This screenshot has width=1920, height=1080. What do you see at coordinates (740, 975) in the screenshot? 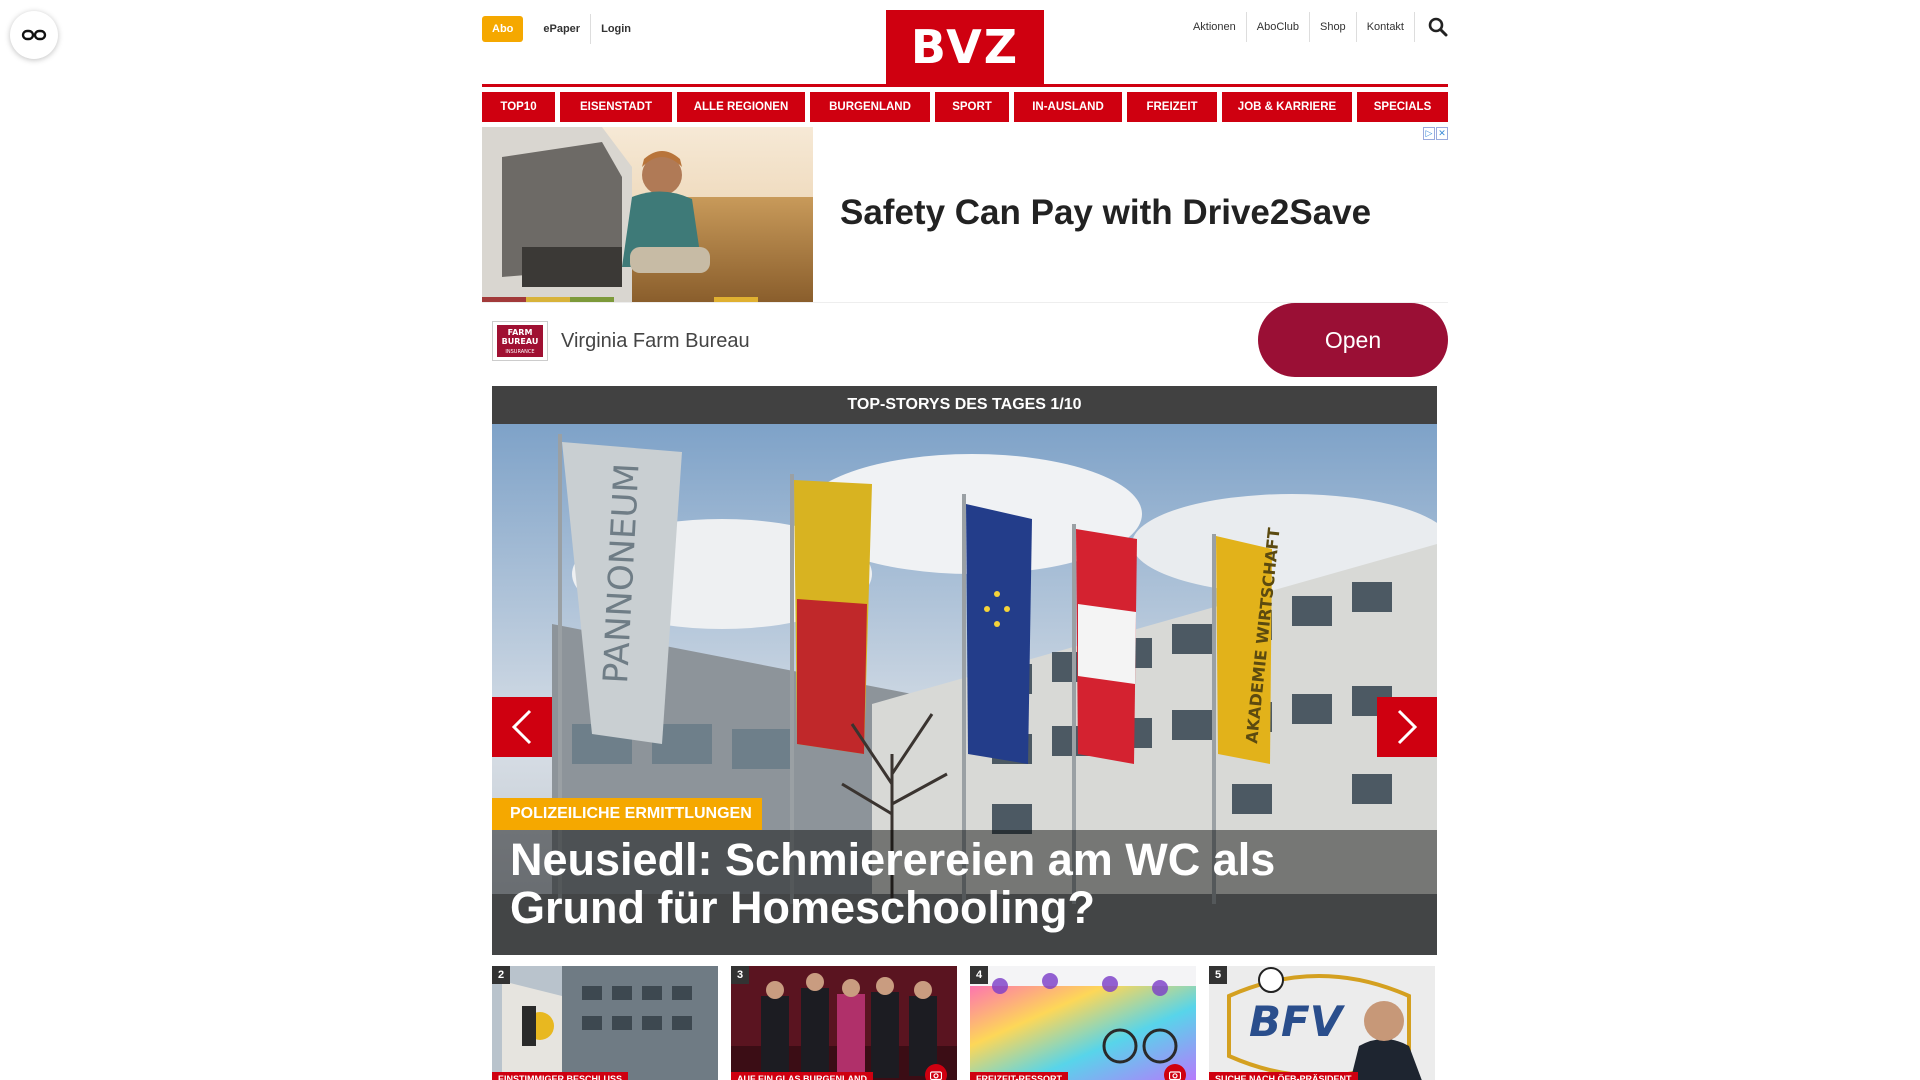
I see `thumb-number: 3` at bounding box center [740, 975].